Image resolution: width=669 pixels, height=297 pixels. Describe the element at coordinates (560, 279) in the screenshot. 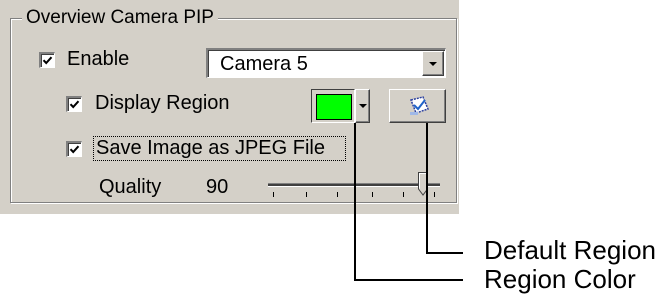

I see `region-color-callout: Region Color` at that location.